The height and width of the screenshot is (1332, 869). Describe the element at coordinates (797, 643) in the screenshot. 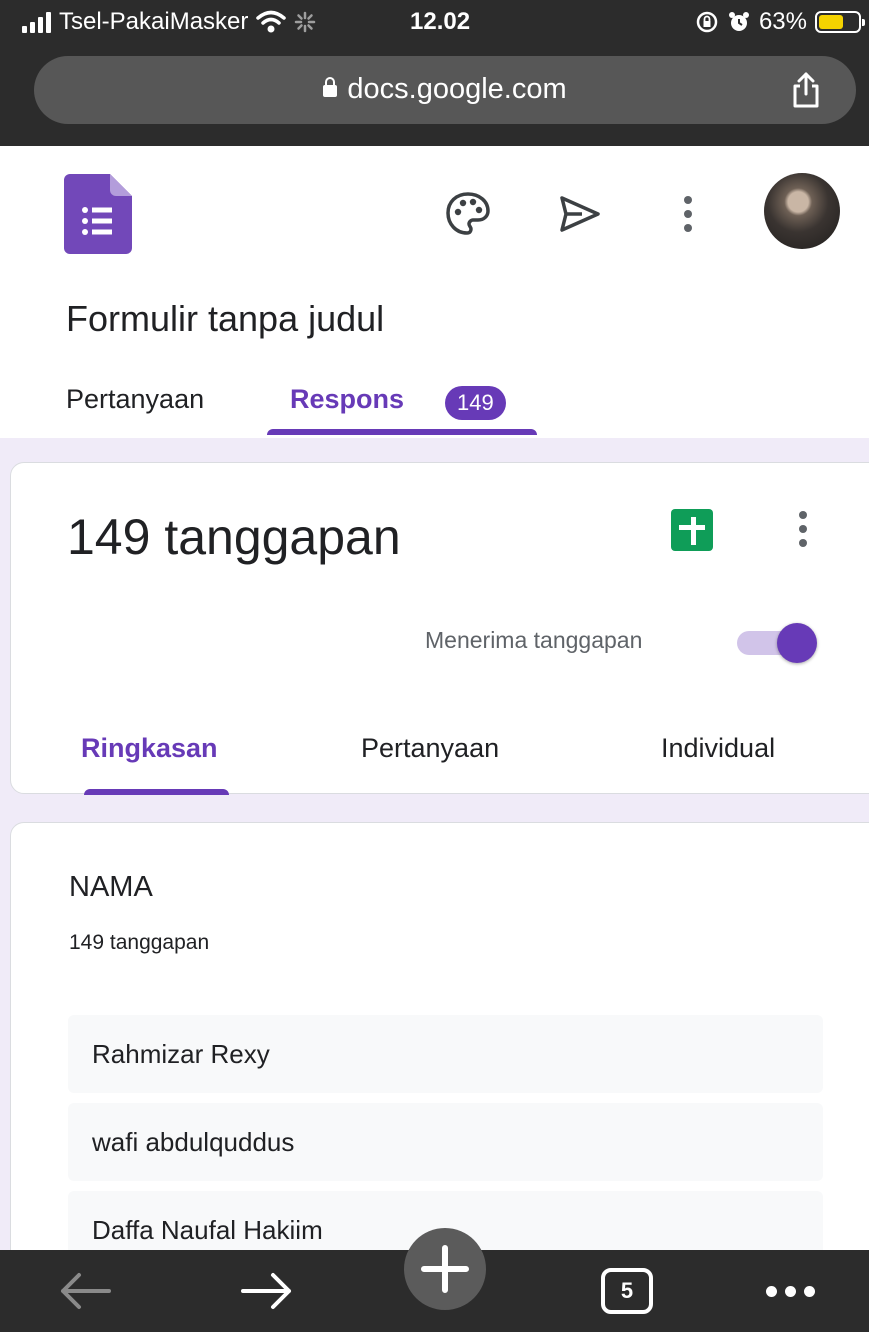

I see `toggle-knob` at that location.